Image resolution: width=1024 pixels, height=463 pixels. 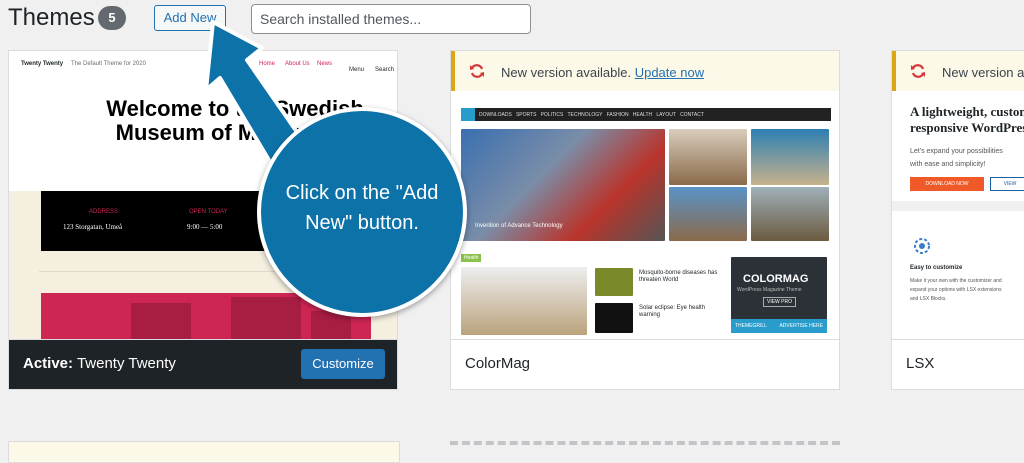 What do you see at coordinates (260, 102) in the screenshot?
I see `callout-arrow` at bounding box center [260, 102].